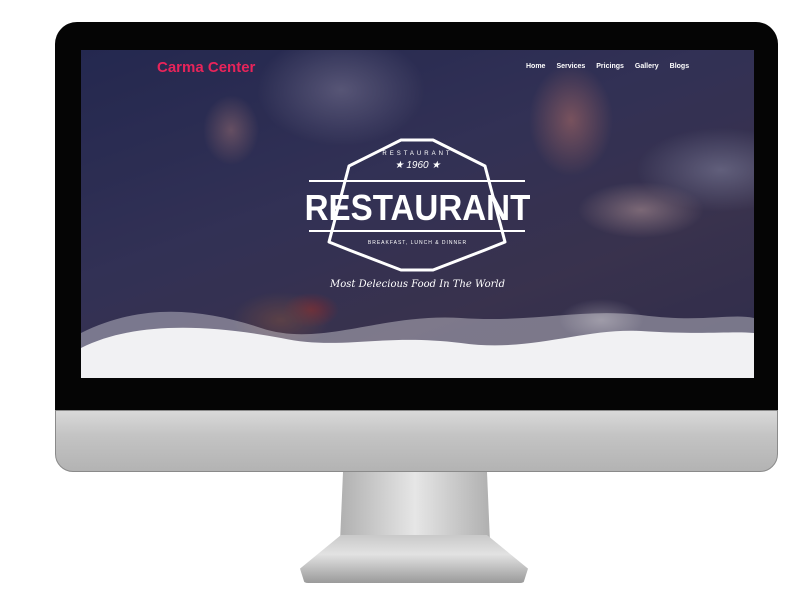 The height and width of the screenshot is (600, 800). I want to click on nav-services: Services, so click(570, 66).